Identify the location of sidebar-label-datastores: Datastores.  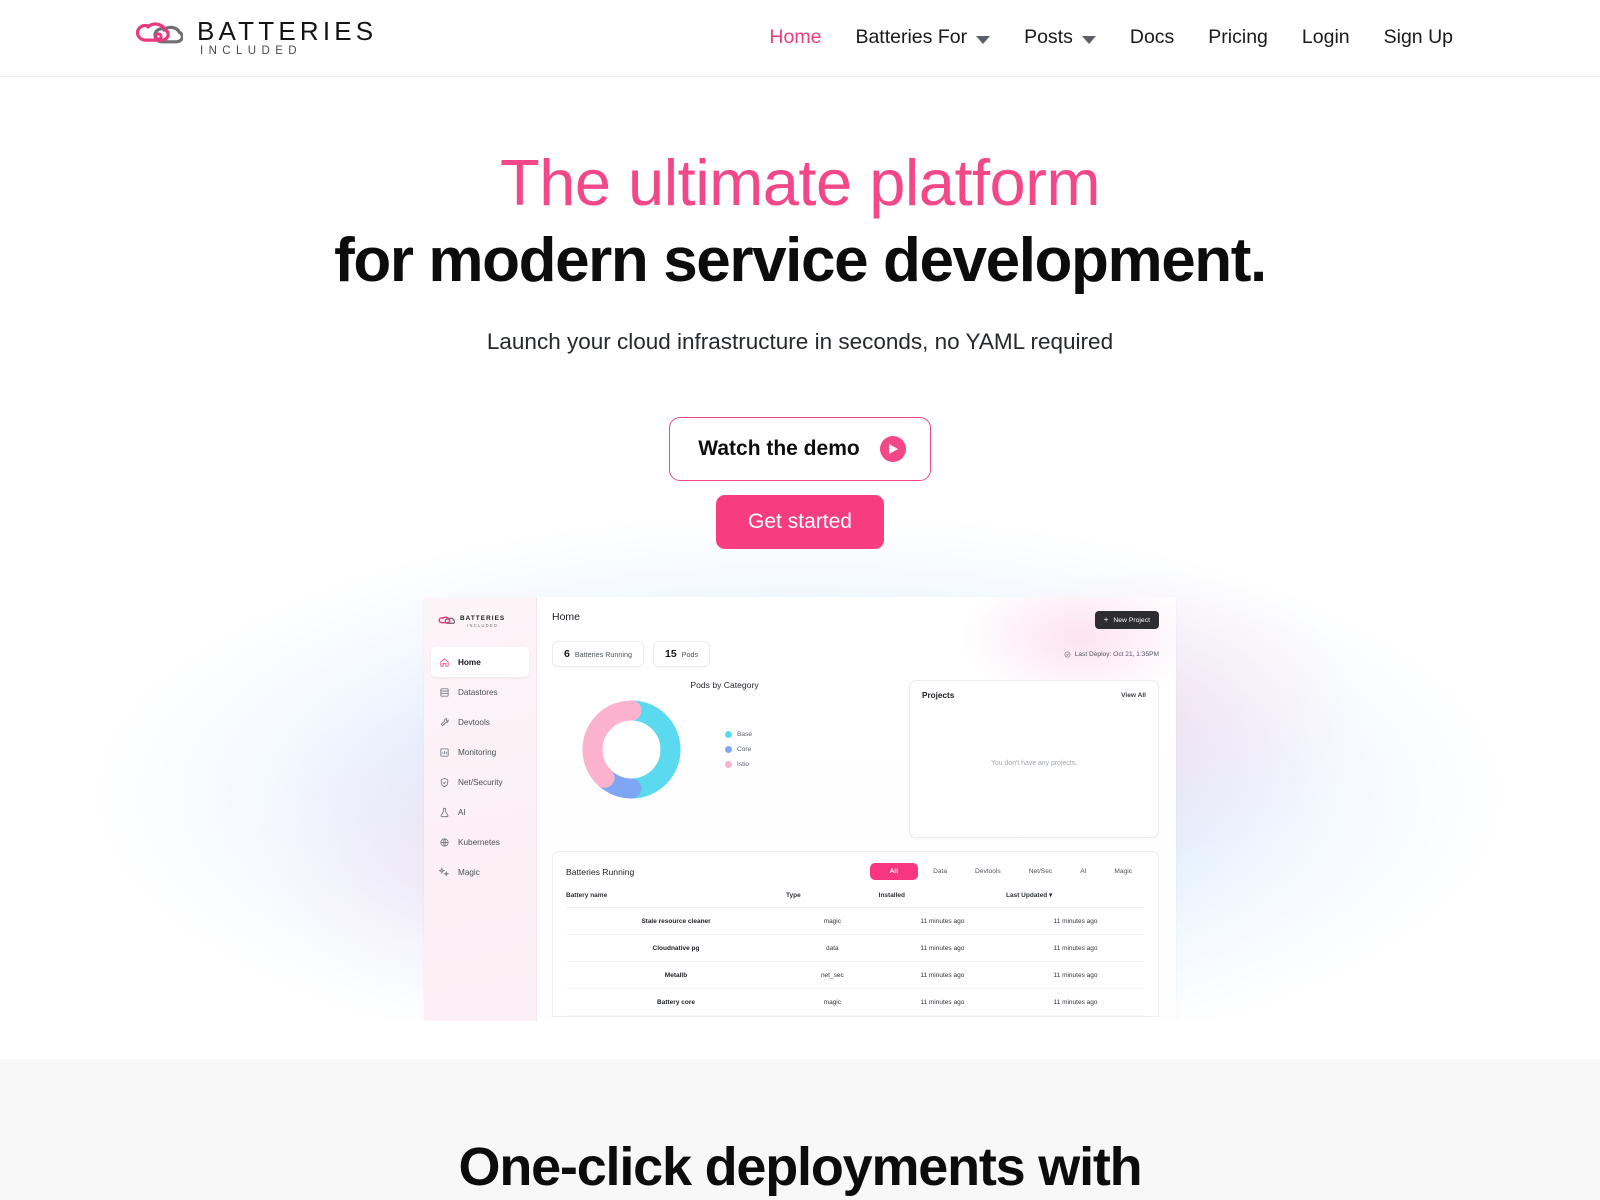
(478, 692).